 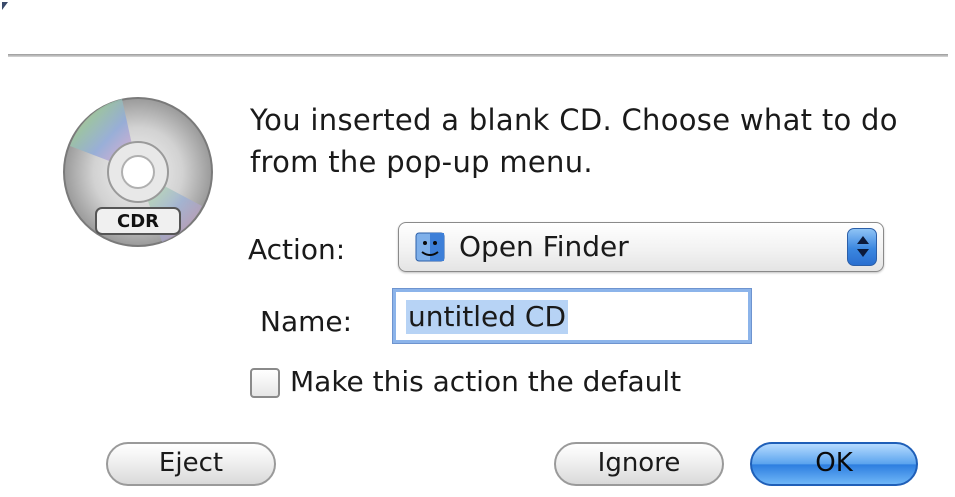 What do you see at coordinates (544, 246) in the screenshot?
I see `action-popup-value: Open Finder` at bounding box center [544, 246].